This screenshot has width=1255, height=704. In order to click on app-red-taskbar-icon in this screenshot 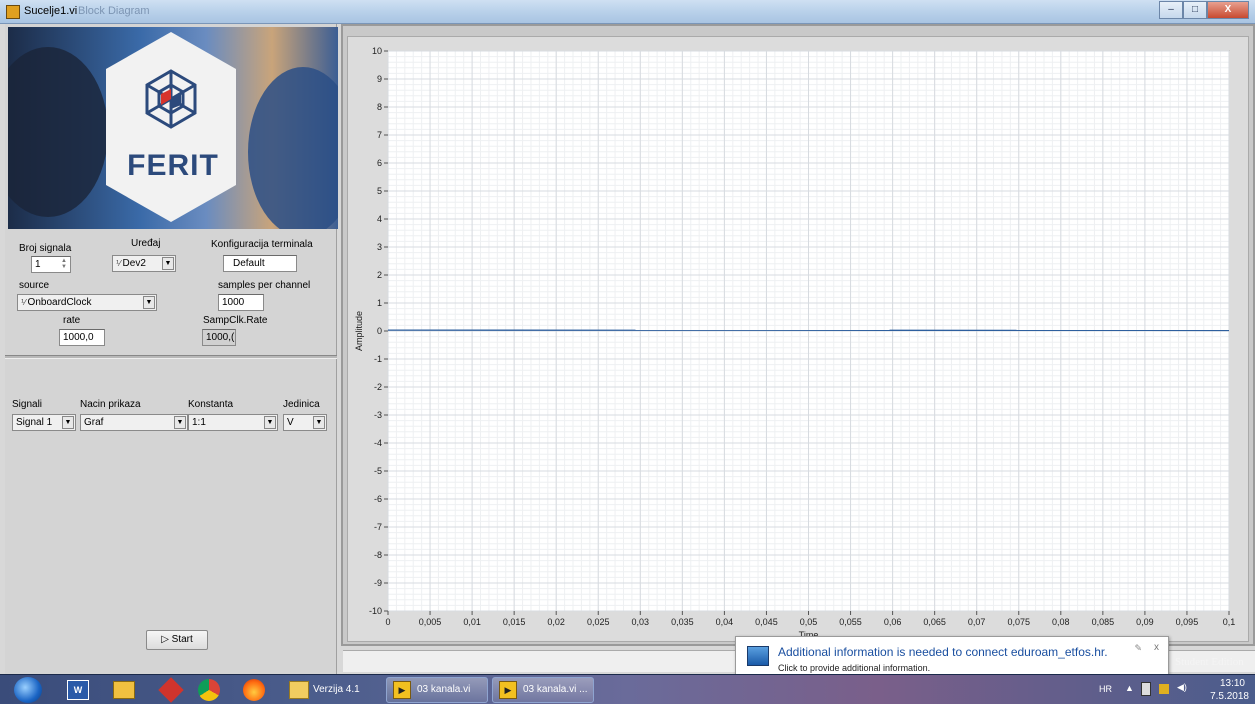, I will do `click(170, 690)`.